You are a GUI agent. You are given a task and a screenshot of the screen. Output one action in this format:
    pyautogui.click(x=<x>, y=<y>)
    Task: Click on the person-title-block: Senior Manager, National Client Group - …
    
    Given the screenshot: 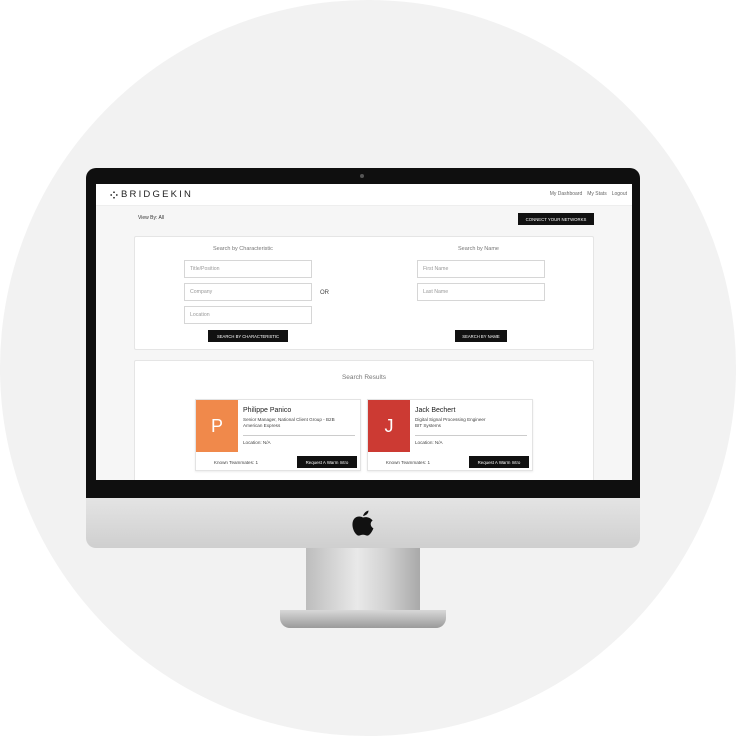 What is the action you would take?
    pyautogui.click(x=299, y=423)
    